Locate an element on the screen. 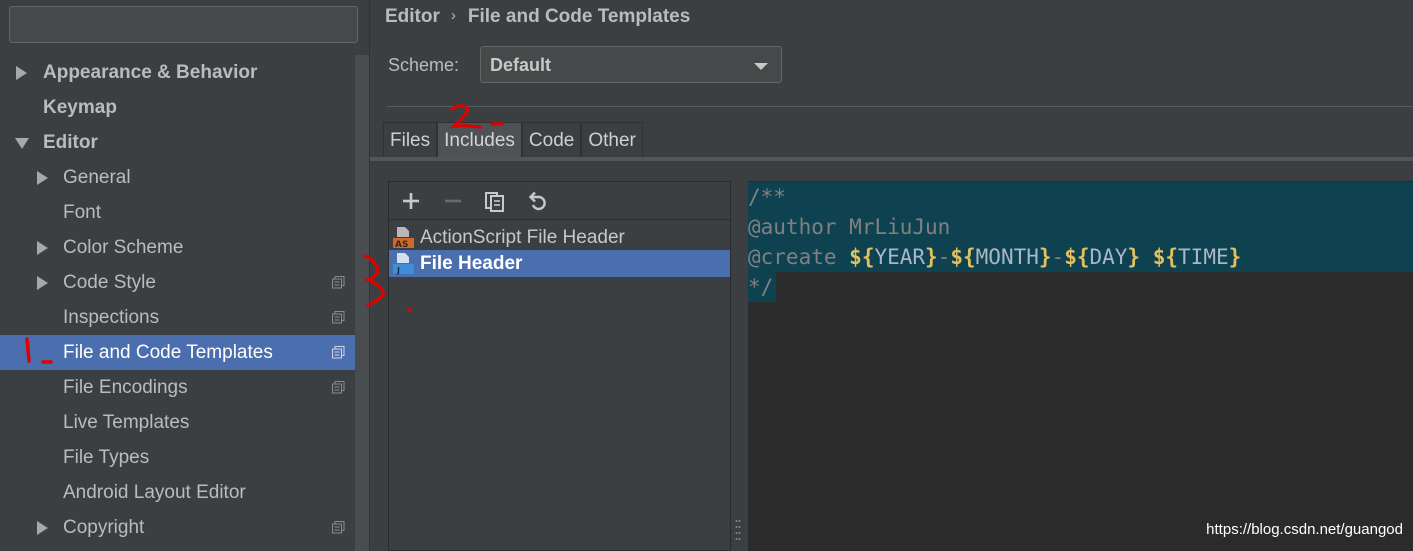 The image size is (1413, 551). scheme-label: Scheme: is located at coordinates (424, 65).